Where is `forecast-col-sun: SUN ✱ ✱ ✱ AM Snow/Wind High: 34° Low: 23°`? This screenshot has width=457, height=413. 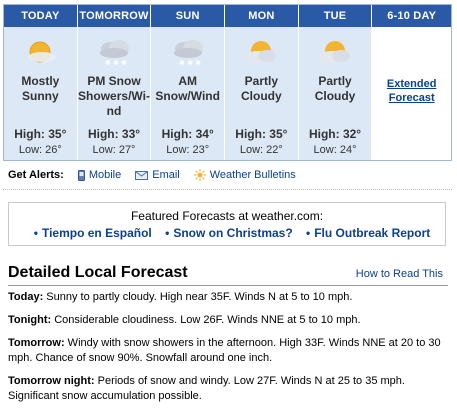
forecast-col-sun: SUN ✱ ✱ ✱ AM Snow/Wind High: 34° Low: 23° is located at coordinates (188, 82).